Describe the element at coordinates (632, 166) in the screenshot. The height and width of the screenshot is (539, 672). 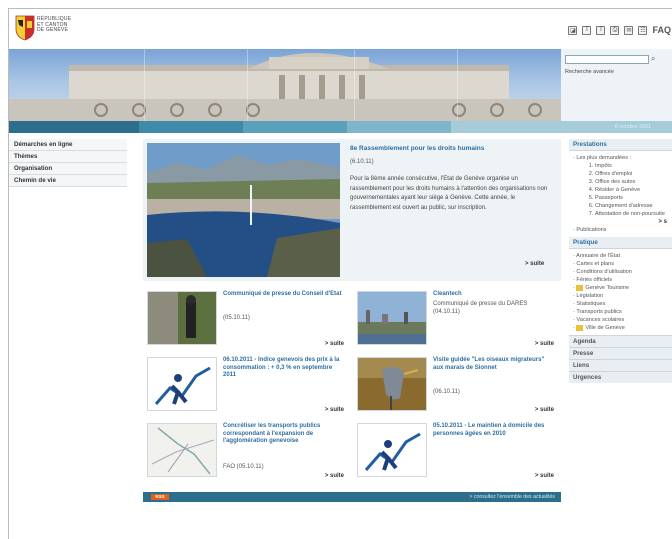
I see `list-item: Impôts` at that location.